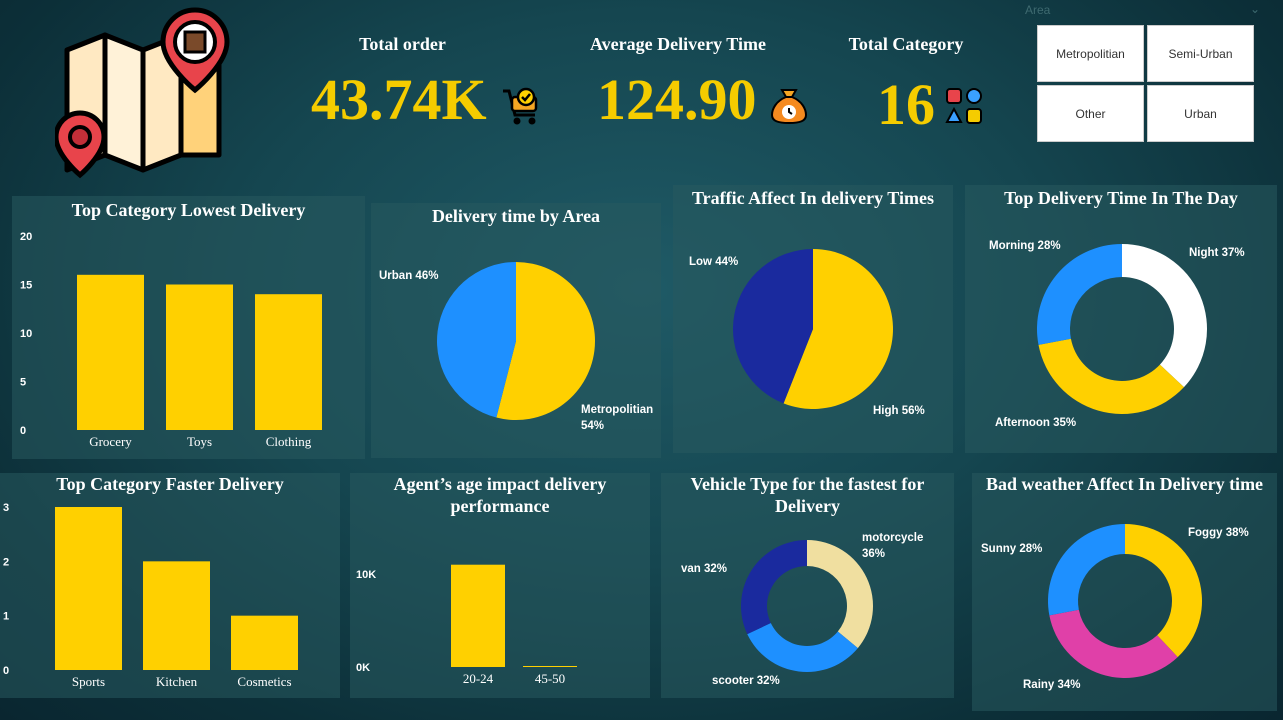 This screenshot has width=1283, height=720. Describe the element at coordinates (746, 681) in the screenshot. I see `slice-label: scooter 32%` at that location.